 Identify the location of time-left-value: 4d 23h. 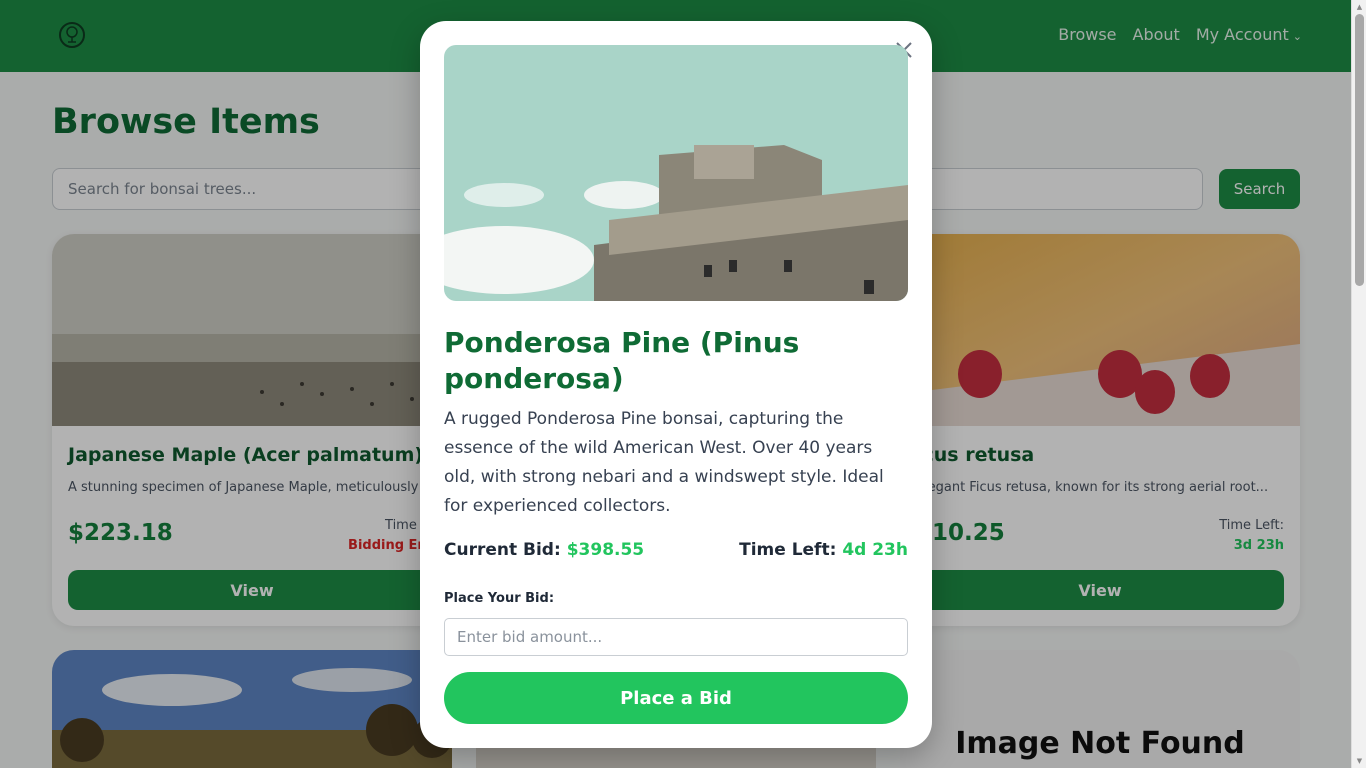
(875, 550).